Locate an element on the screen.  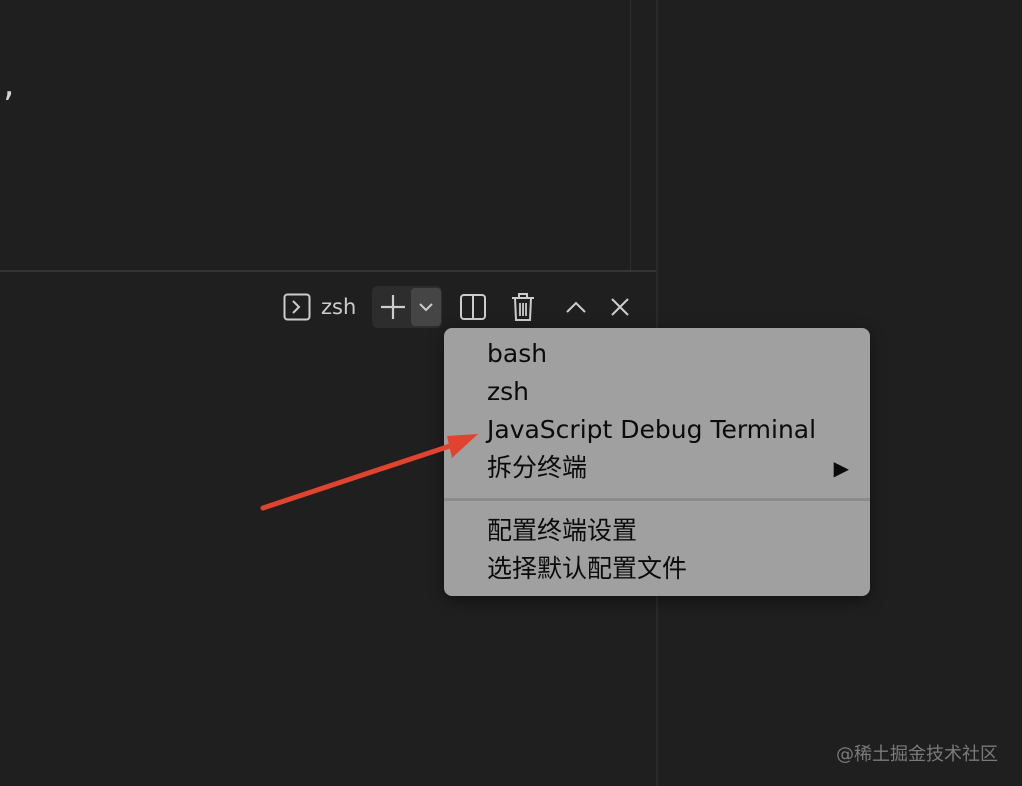
chevron-down-icon is located at coordinates (426, 307).